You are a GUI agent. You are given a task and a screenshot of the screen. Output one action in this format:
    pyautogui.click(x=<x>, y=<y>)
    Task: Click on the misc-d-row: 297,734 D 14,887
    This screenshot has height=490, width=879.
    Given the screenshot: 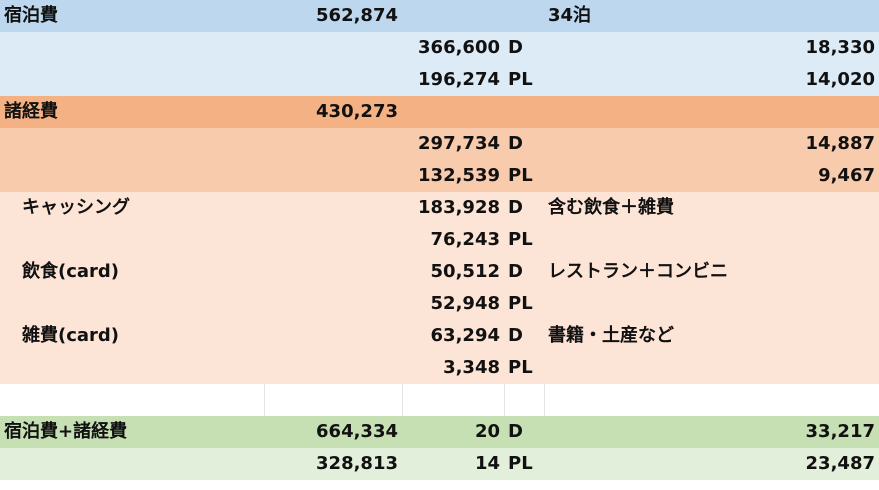 What is the action you would take?
    pyautogui.click(x=439, y=144)
    